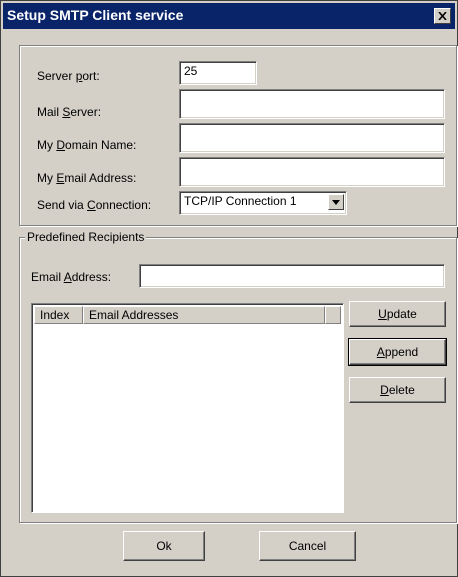 This screenshot has width=458, height=577. Describe the element at coordinates (229, 16) in the screenshot. I see `title-bar: Setup SMTP Client service` at that location.